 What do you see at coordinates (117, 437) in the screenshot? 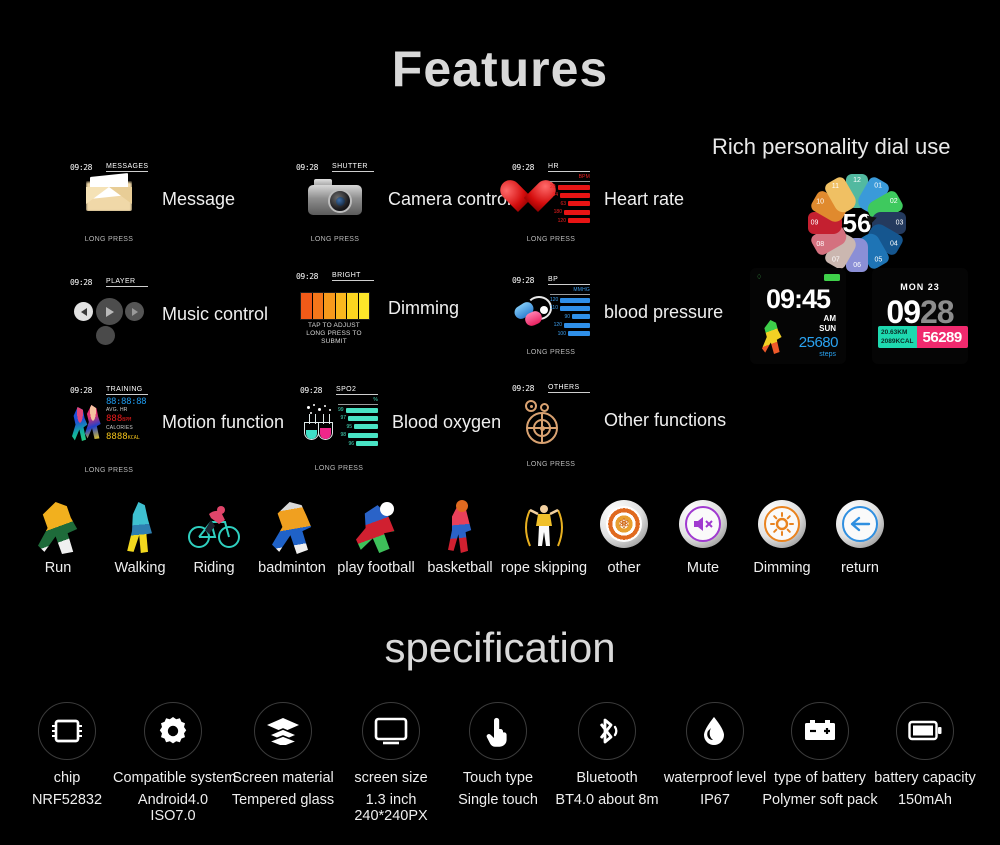
I see `calories-value: 8888` at bounding box center [117, 437].